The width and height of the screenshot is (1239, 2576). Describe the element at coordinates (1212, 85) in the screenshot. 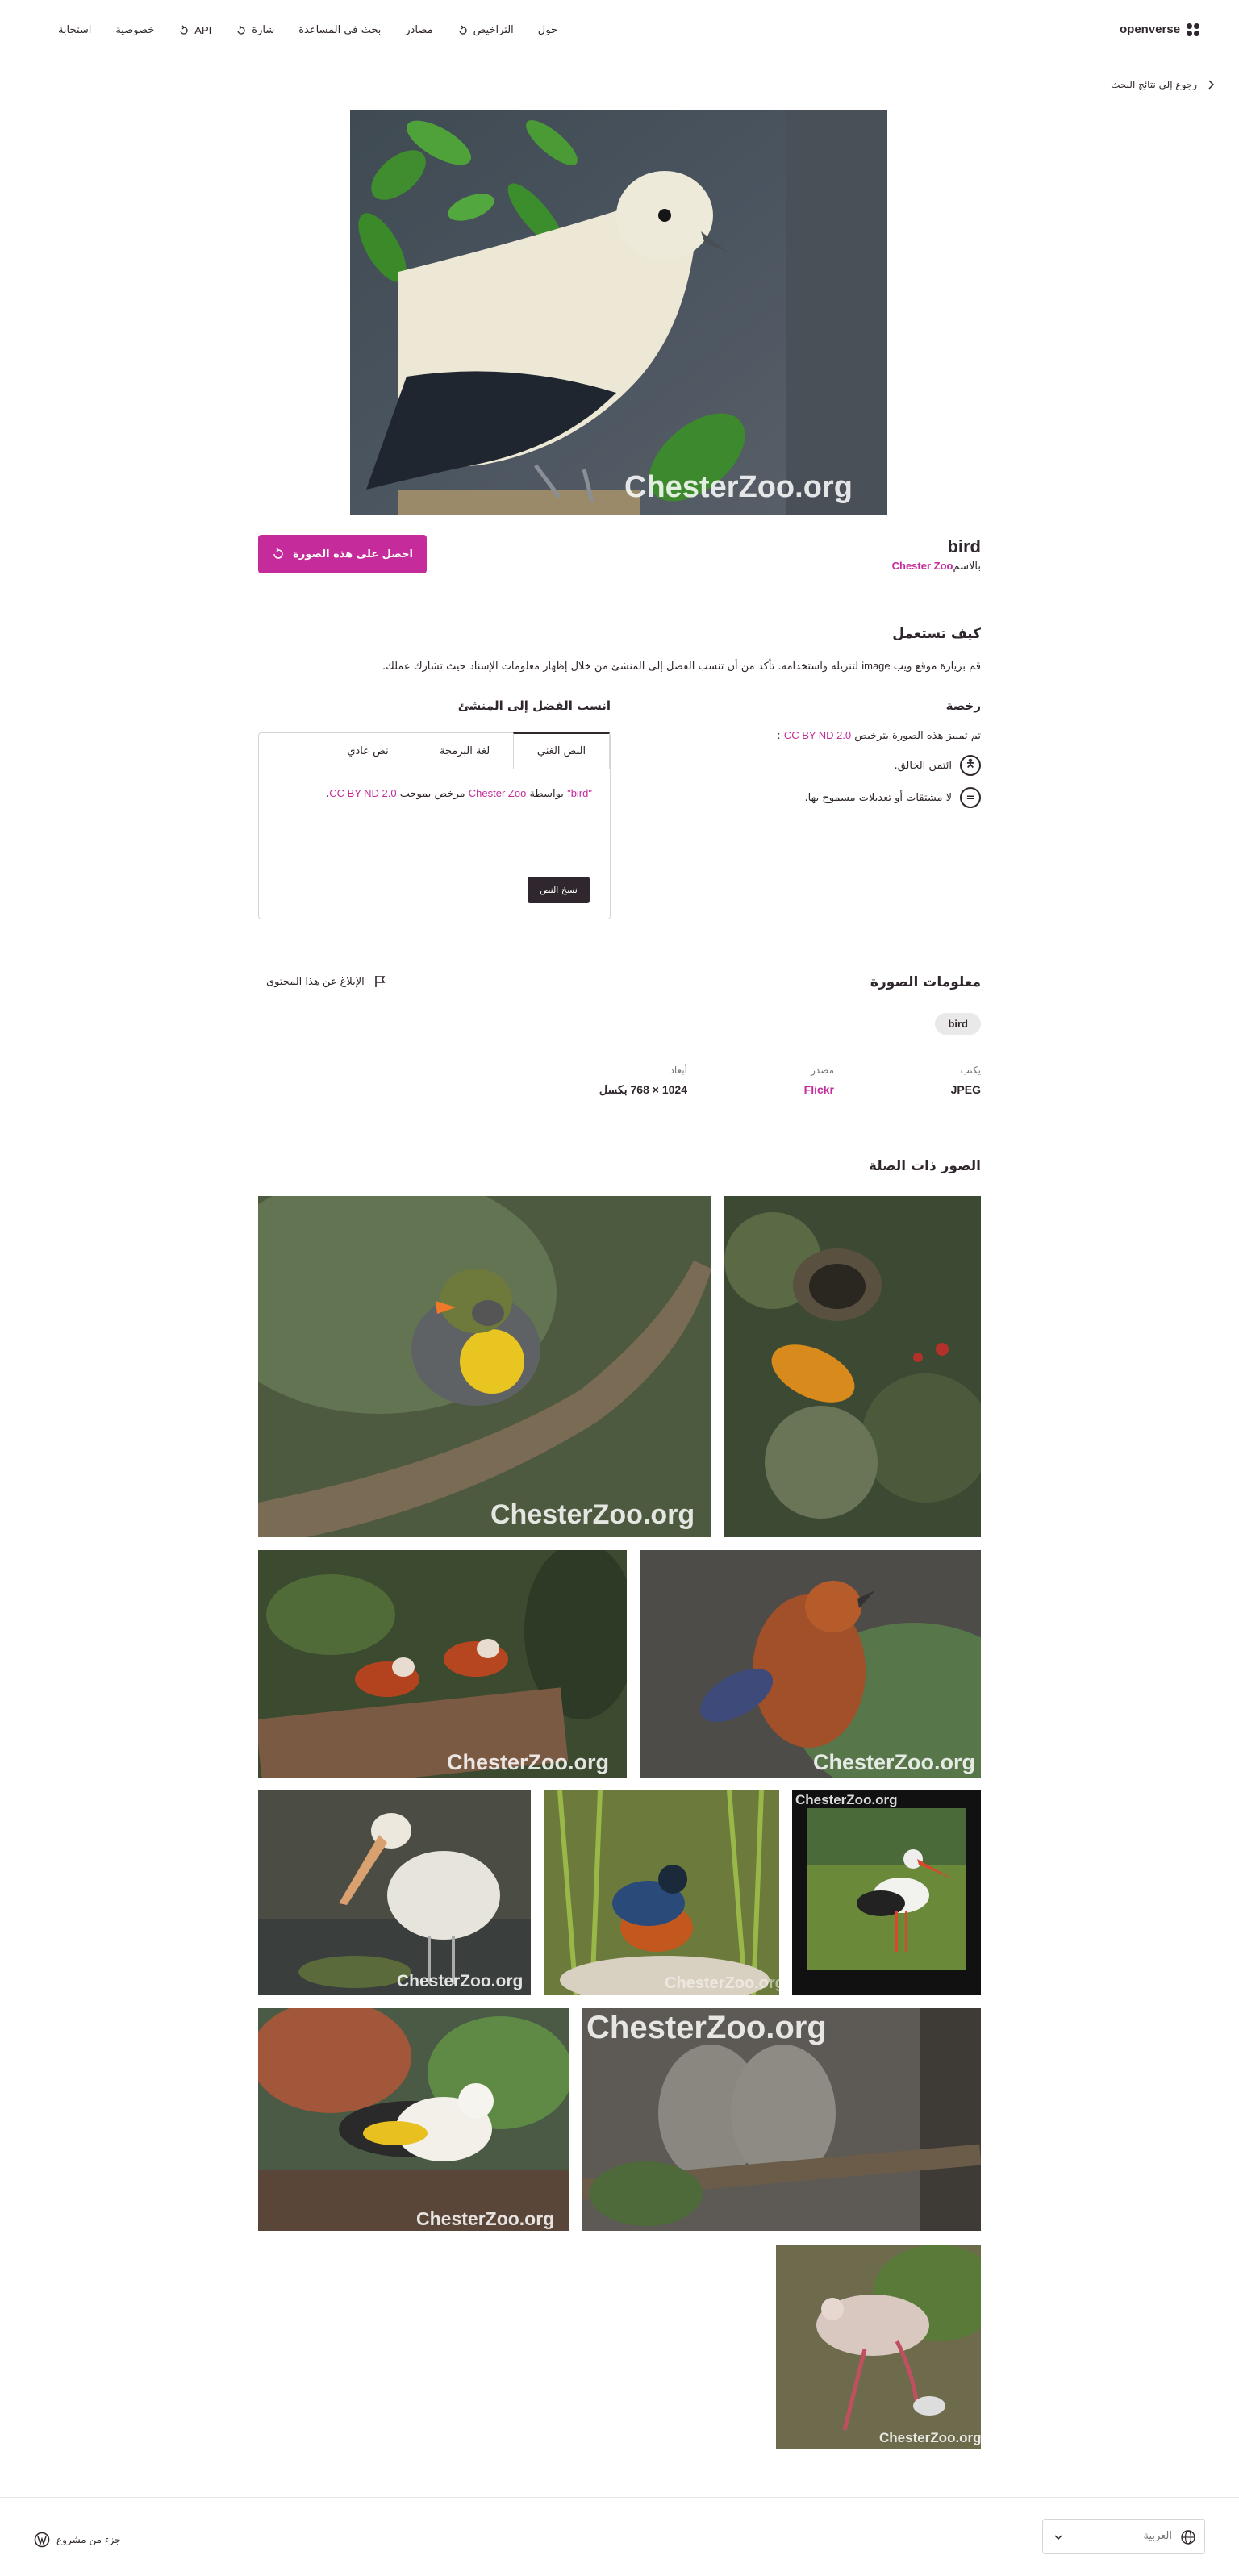

I see `chevron-right-icon` at that location.